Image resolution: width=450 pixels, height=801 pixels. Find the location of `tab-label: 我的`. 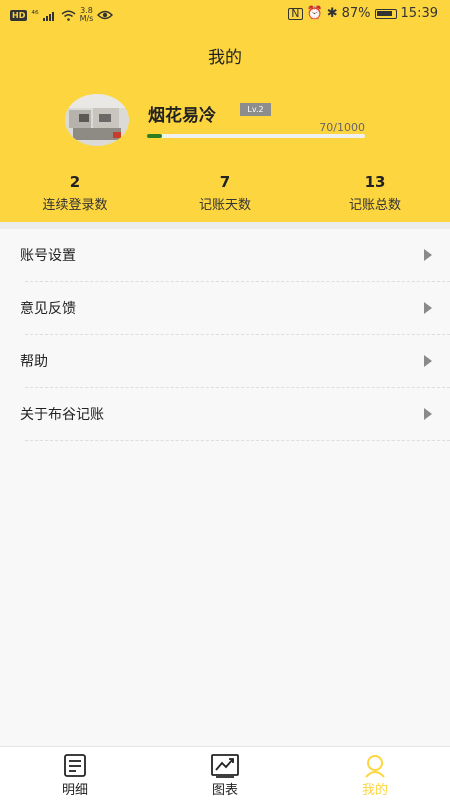

tab-label: 我的 is located at coordinates (374, 790).